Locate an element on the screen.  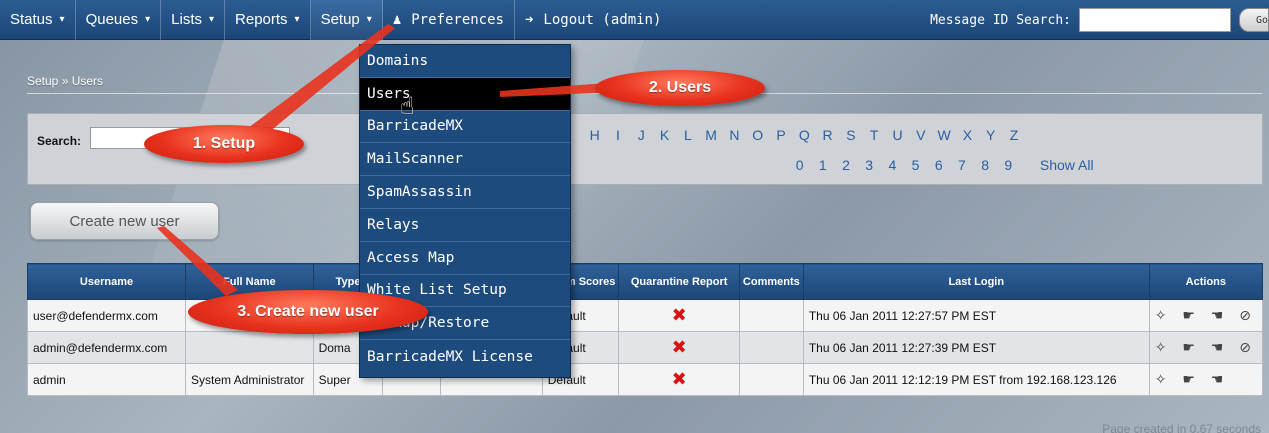
column-header: Comments is located at coordinates (771, 281).